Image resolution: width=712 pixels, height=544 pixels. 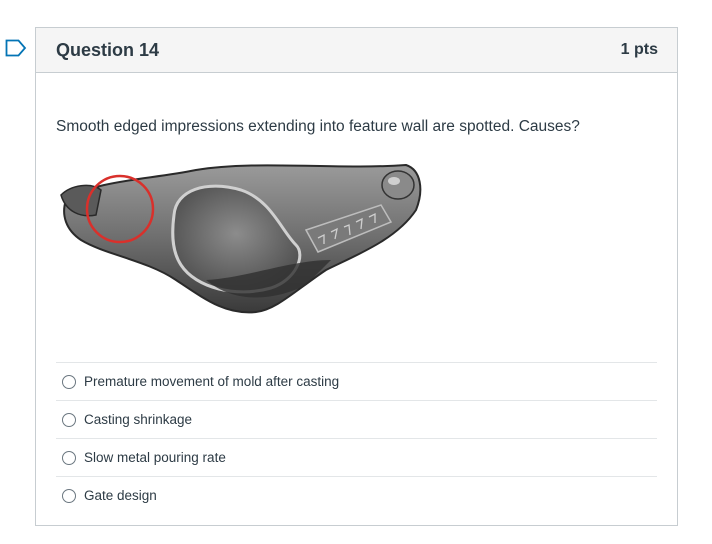 I want to click on answer-option-2: Casting shrinkage, so click(x=356, y=420).